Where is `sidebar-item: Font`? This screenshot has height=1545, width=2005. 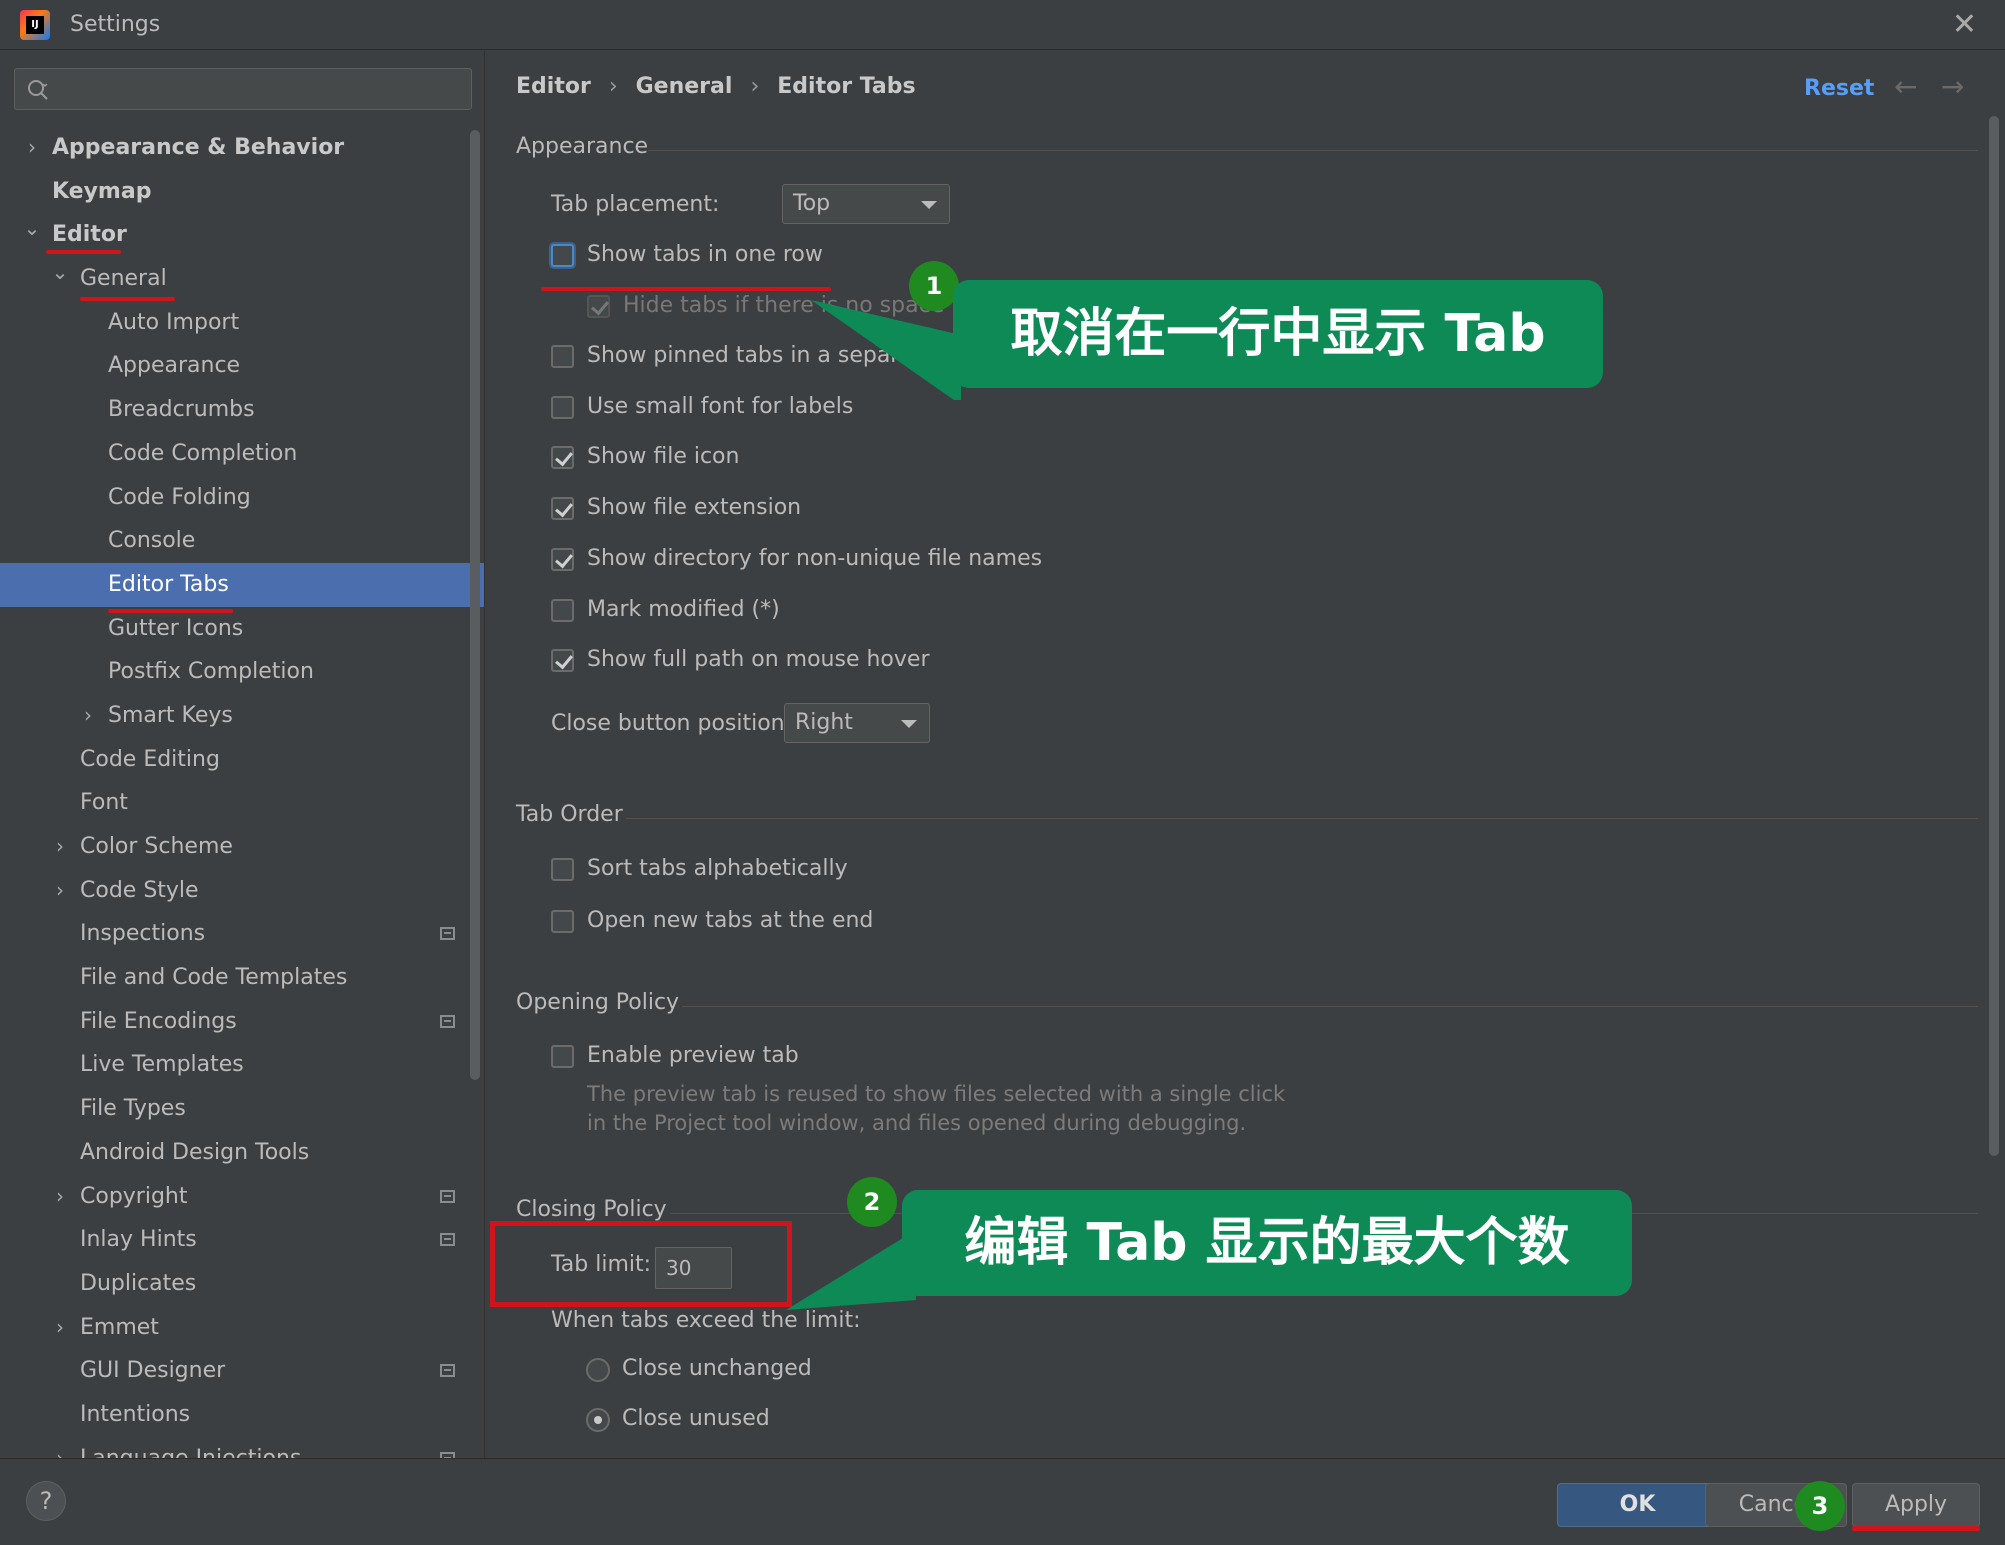 sidebar-item: Font is located at coordinates (242, 803).